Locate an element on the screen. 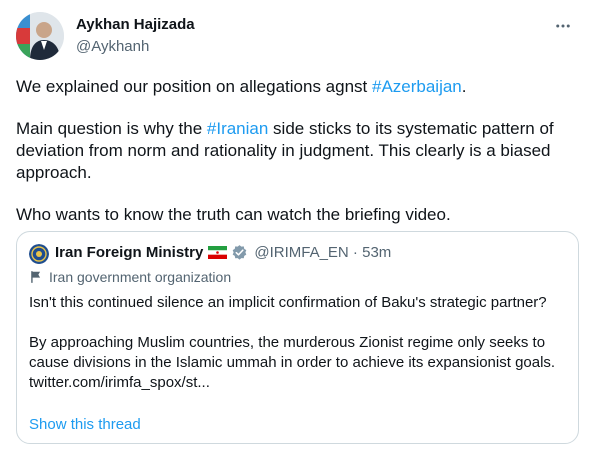  quoted-avatar is located at coordinates (39, 254).